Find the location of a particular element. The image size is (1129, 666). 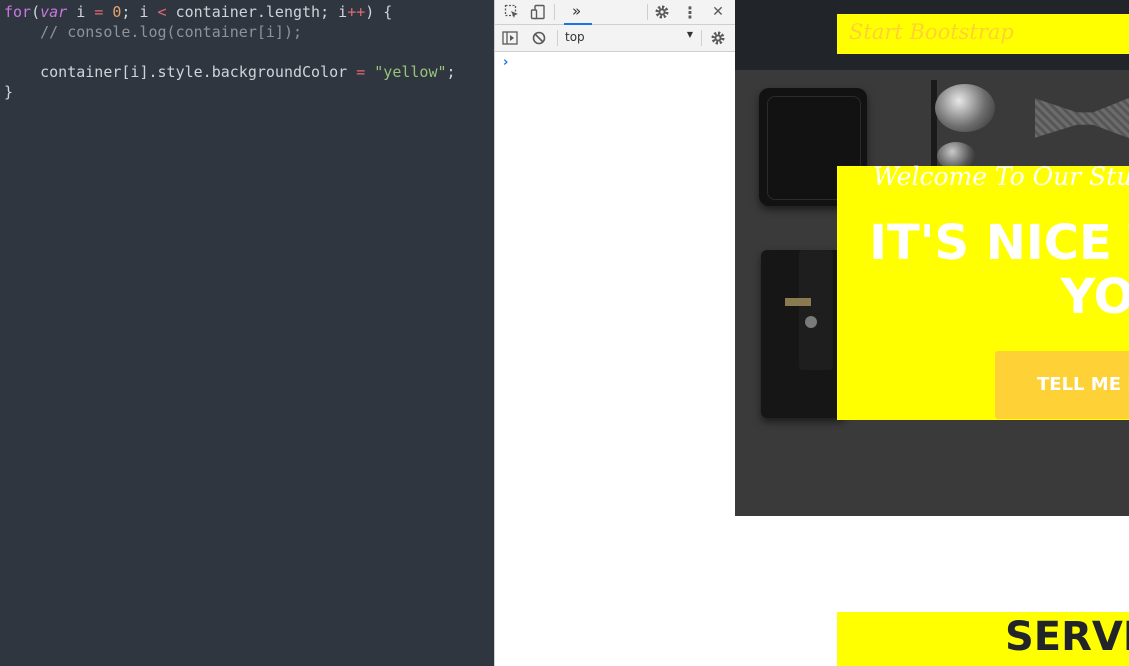

cursor-select-icon is located at coordinates (512, 12).